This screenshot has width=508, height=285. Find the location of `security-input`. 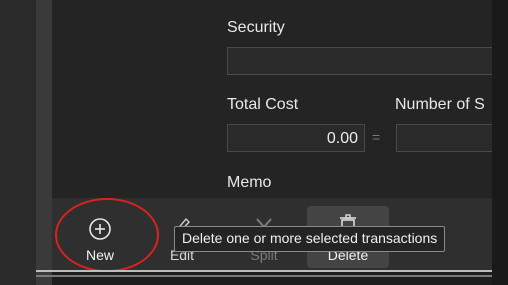

security-input is located at coordinates (359, 61).